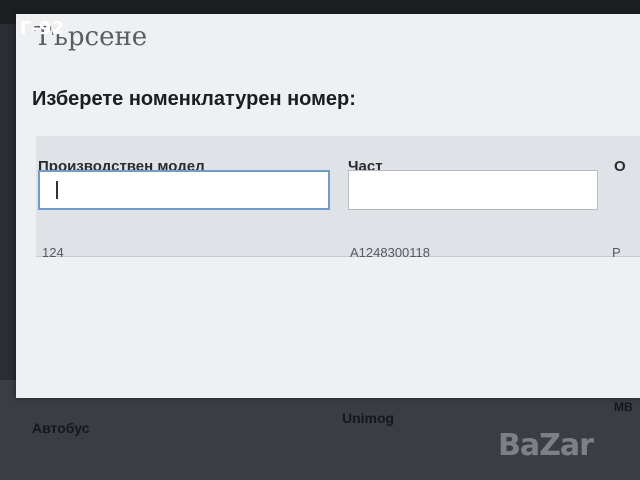 The height and width of the screenshot is (480, 640). I want to click on underlying-item-mb: МВ, so click(623, 407).